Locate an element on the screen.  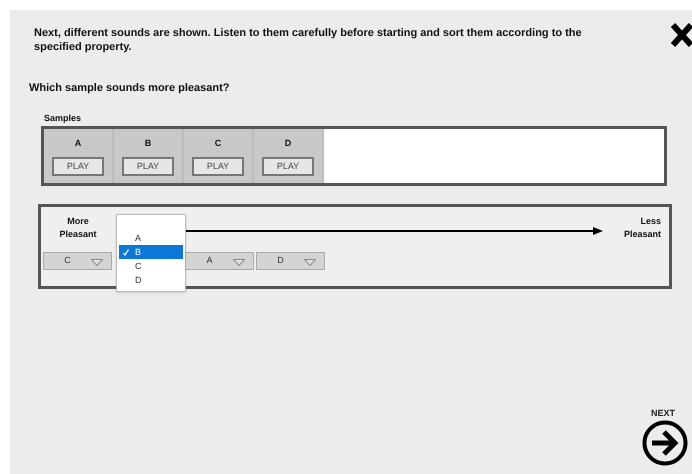
checkmark-icon is located at coordinates (126, 252).